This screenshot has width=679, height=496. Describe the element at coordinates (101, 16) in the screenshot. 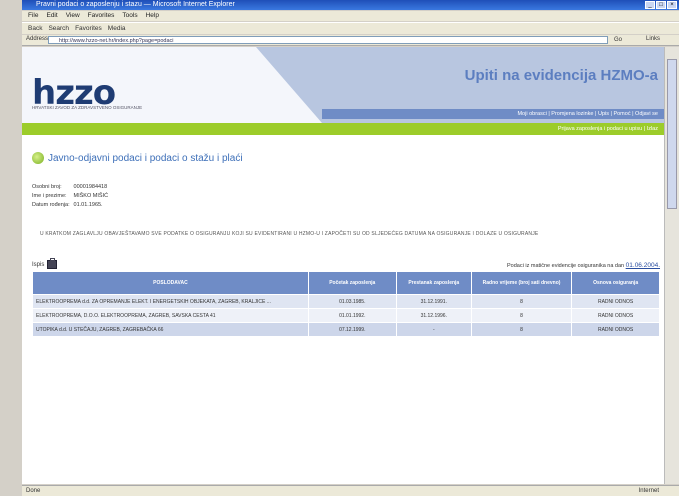

I see `menu-favorites: Favorites` at that location.